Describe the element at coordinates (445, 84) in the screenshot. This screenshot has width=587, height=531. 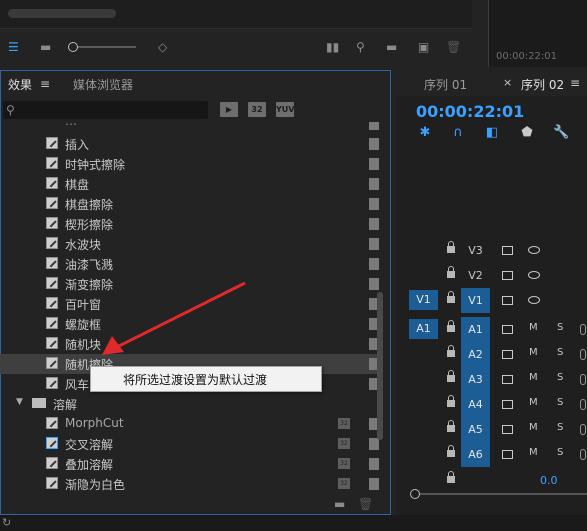
I see `tab-sequence-01: 序列 01` at that location.